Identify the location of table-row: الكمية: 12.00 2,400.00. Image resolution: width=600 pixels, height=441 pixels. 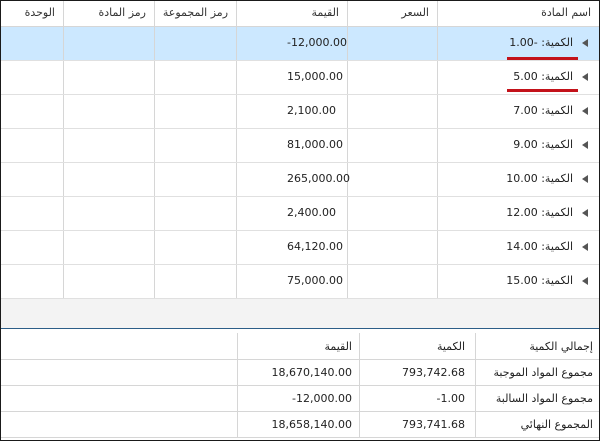
(300, 214).